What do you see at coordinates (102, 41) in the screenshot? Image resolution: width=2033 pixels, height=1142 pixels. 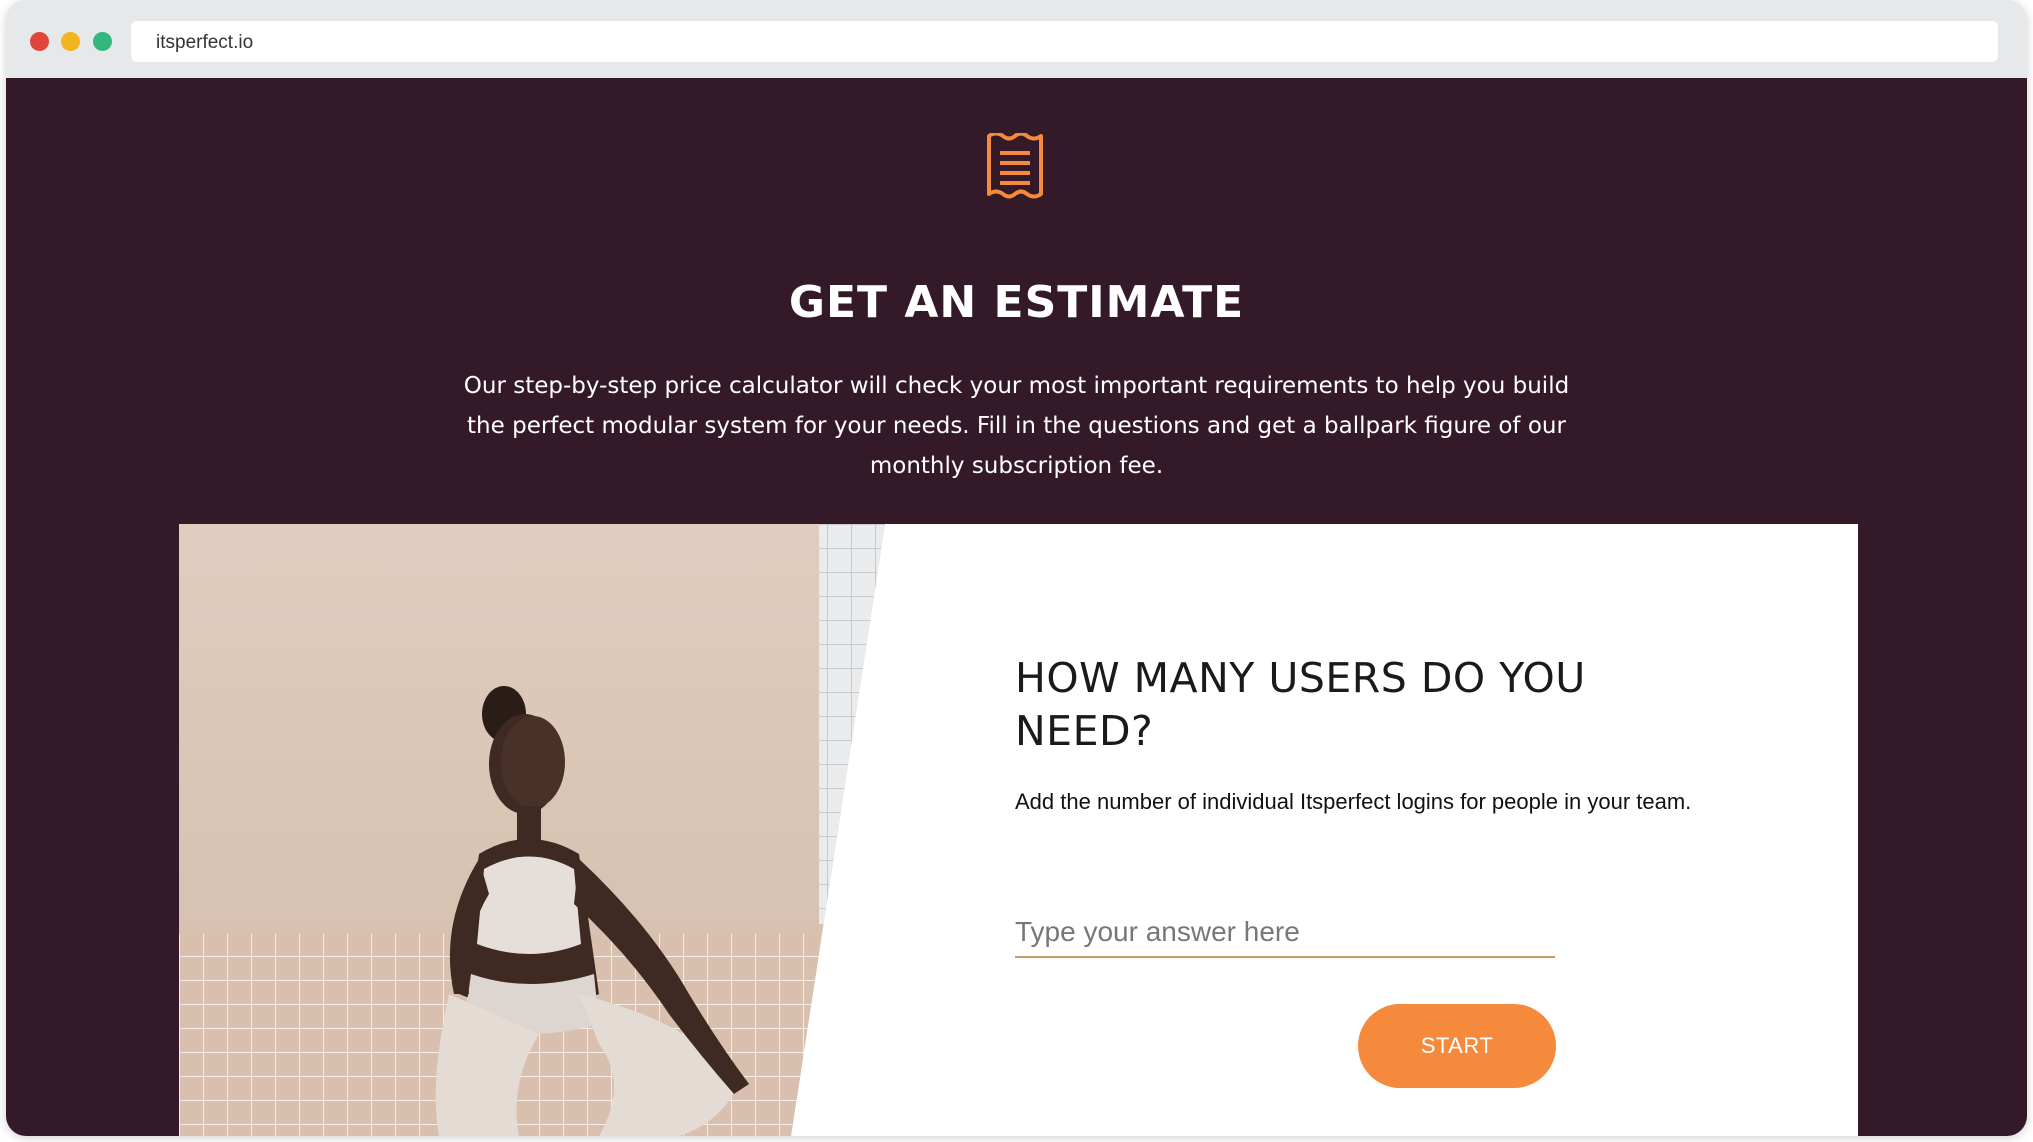 I see `maximize-window-button` at bounding box center [102, 41].